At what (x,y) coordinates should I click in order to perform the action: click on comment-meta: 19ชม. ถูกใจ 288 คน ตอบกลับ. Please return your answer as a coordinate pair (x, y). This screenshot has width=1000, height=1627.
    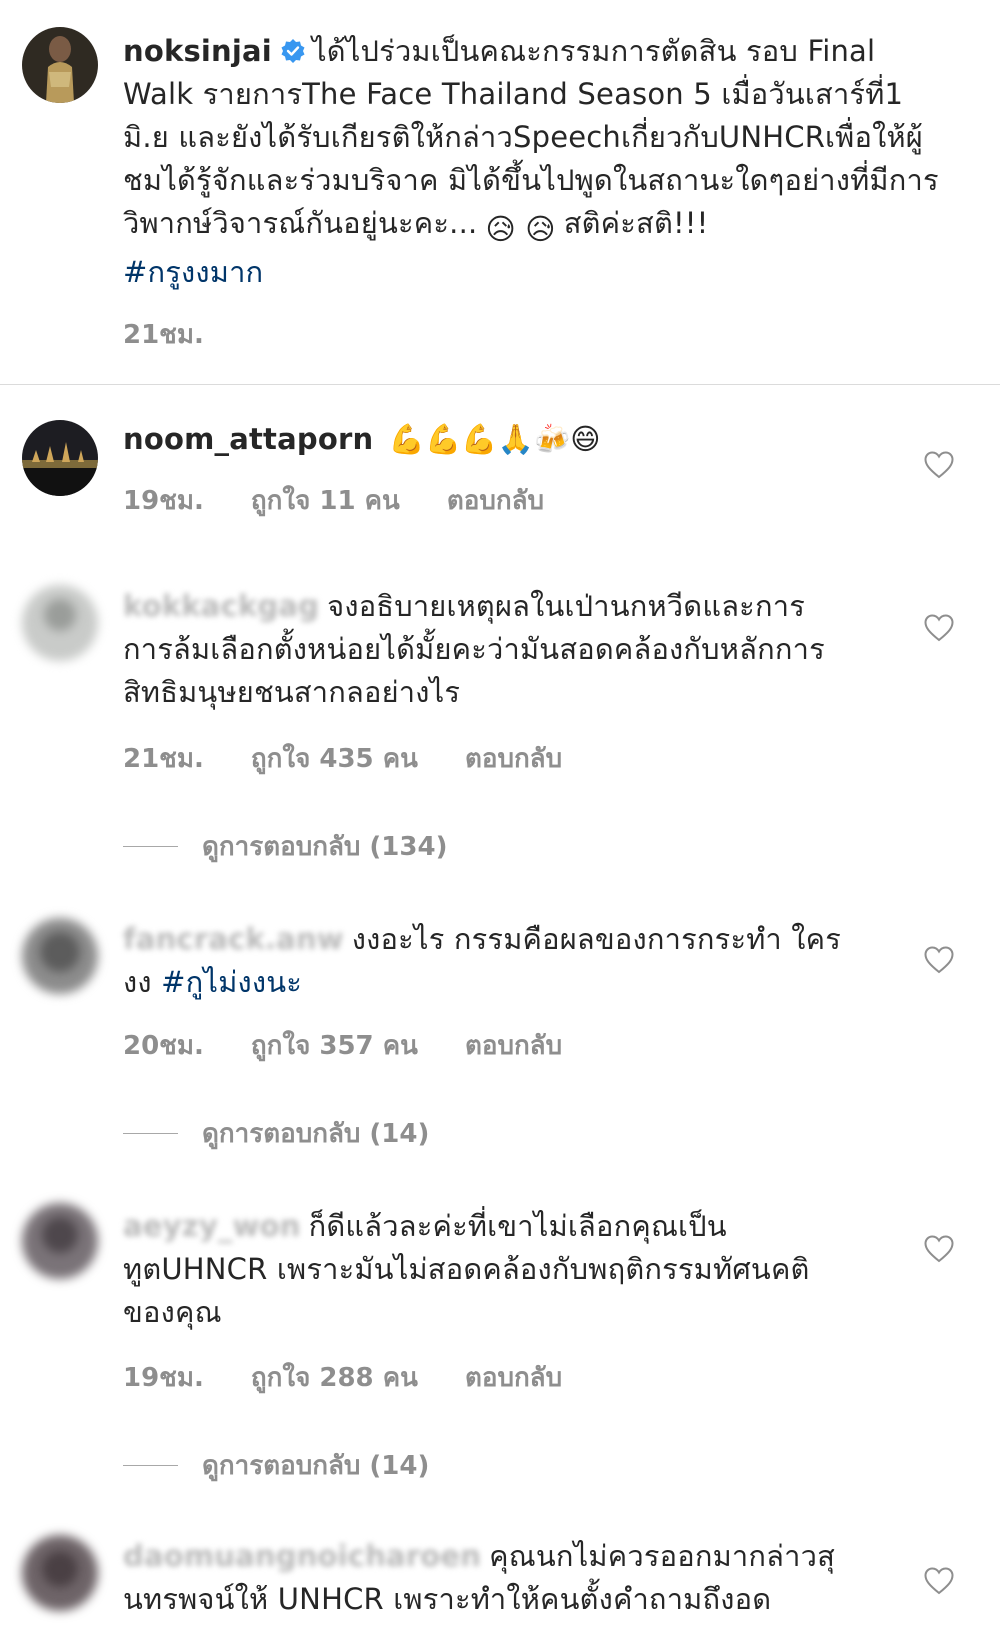
    Looking at the image, I should click on (361, 1377).